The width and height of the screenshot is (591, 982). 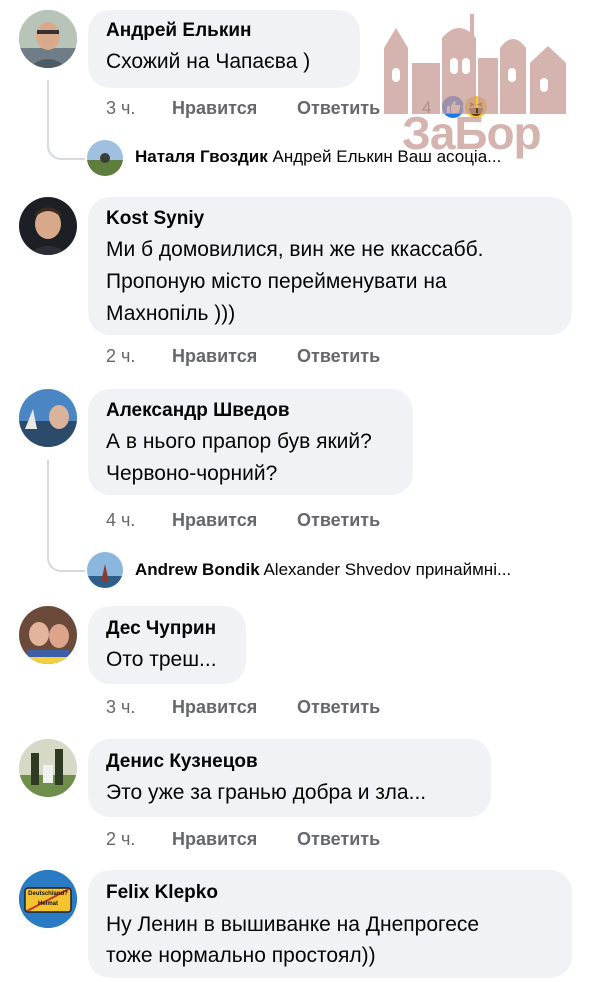 I want to click on avatar-sign-text: Deutschland?, so click(x=48, y=894).